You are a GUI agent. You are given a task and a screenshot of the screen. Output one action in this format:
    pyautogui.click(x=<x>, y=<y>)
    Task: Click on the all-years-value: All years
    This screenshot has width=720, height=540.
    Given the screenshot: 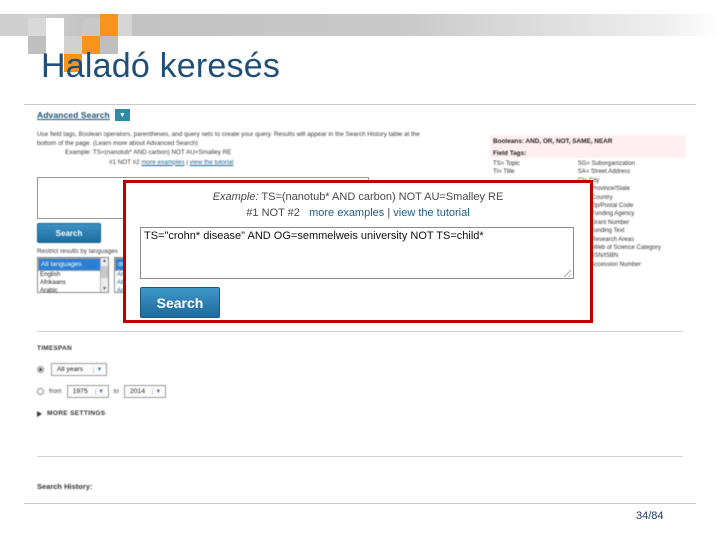 What is the action you would take?
    pyautogui.click(x=70, y=369)
    